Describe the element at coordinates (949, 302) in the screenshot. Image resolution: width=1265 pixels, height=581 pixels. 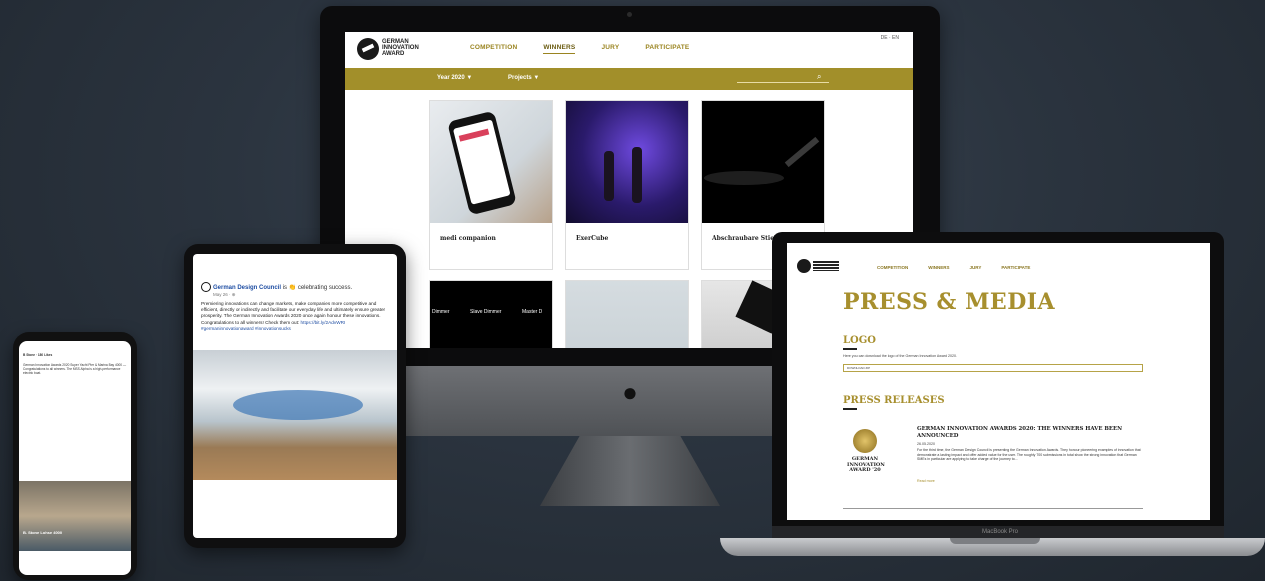
I see `page-title: PRESS & MEDIA` at that location.